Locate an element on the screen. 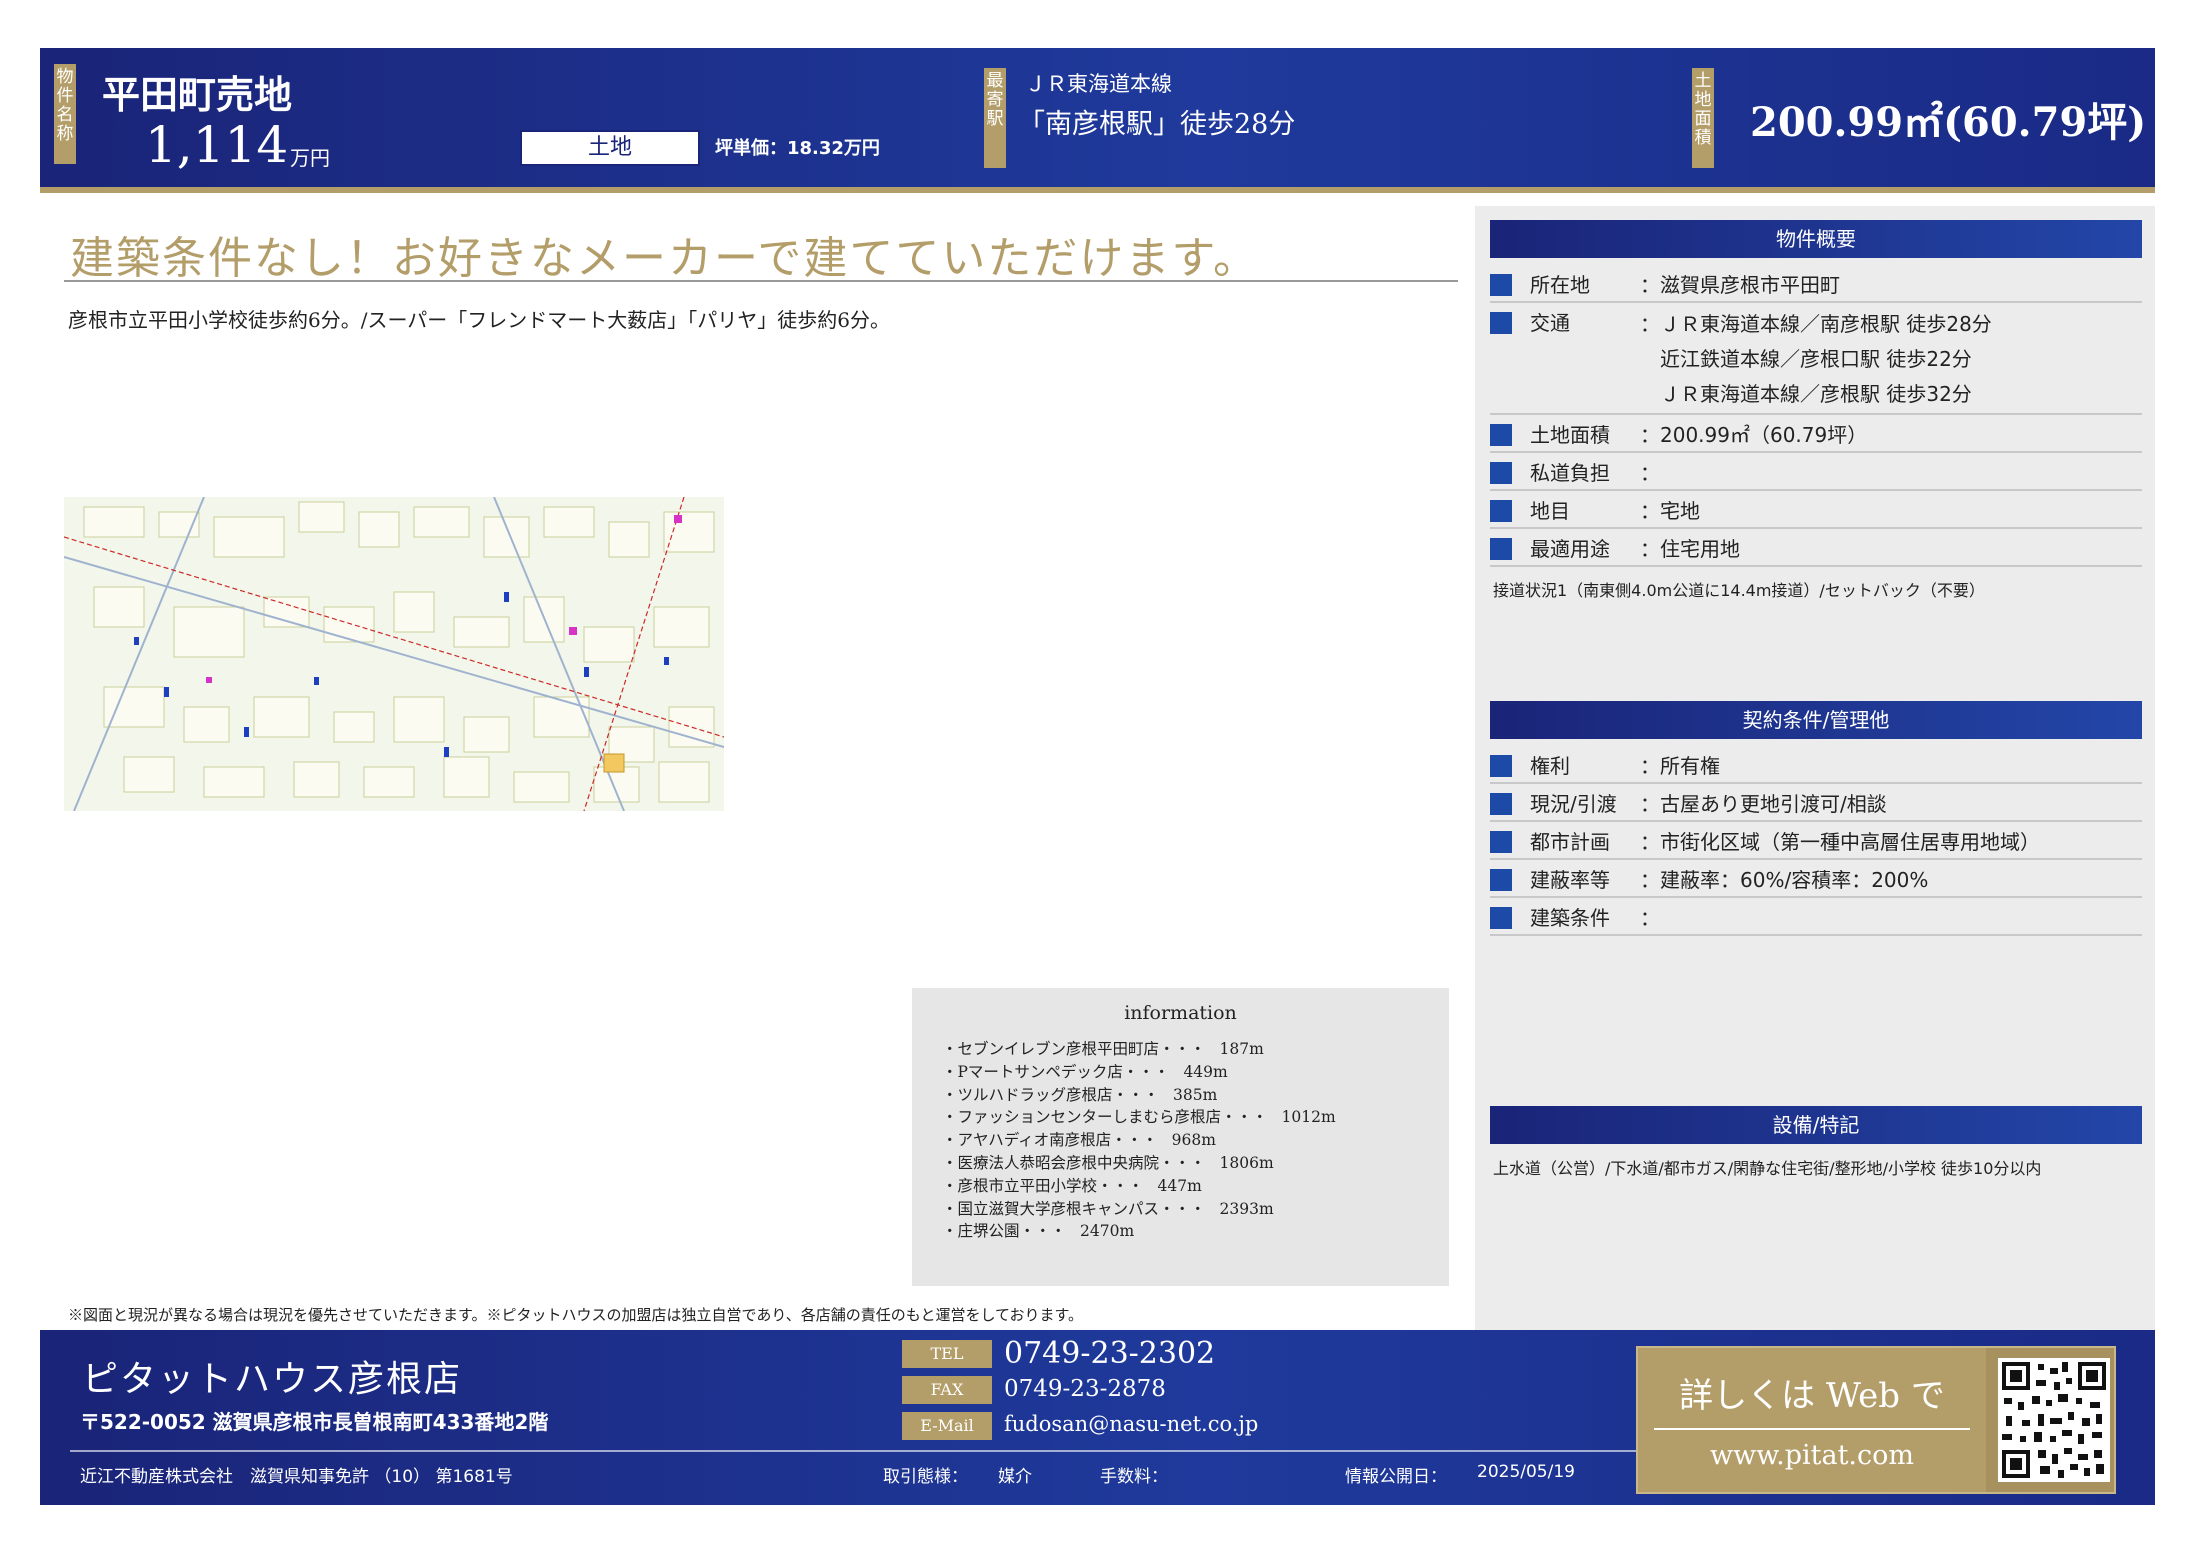  shop-name: ピタットハウス彦根店 is located at coordinates (272, 1379).